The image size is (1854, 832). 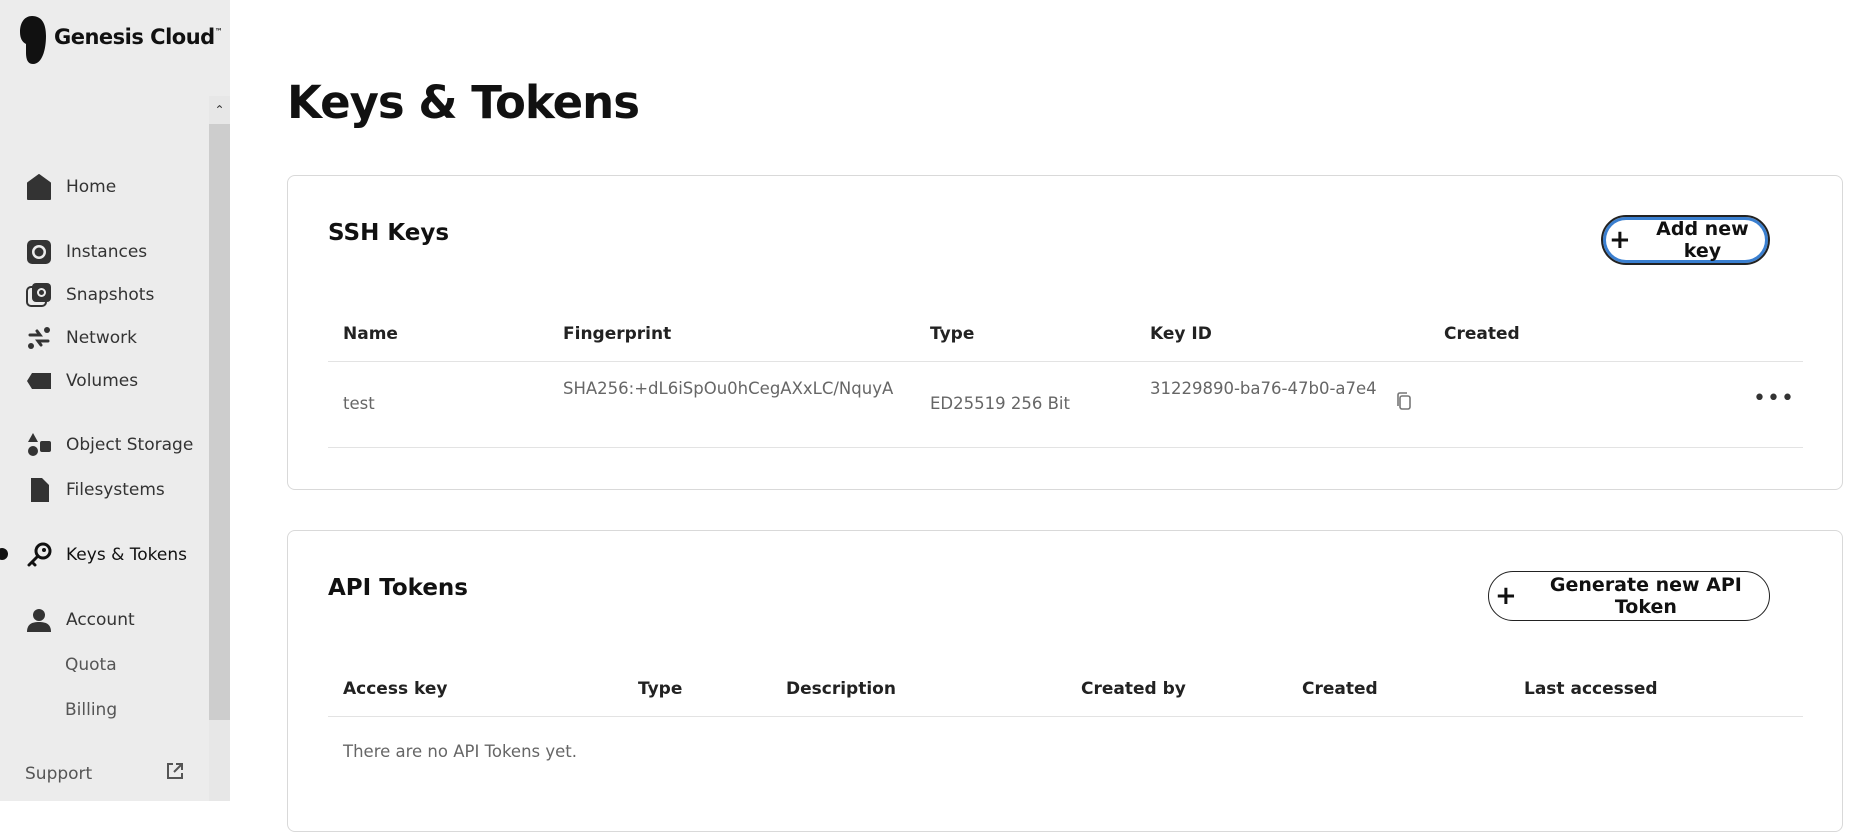 What do you see at coordinates (138, 37) in the screenshot?
I see `brand-name: Genesis Cloud™` at bounding box center [138, 37].